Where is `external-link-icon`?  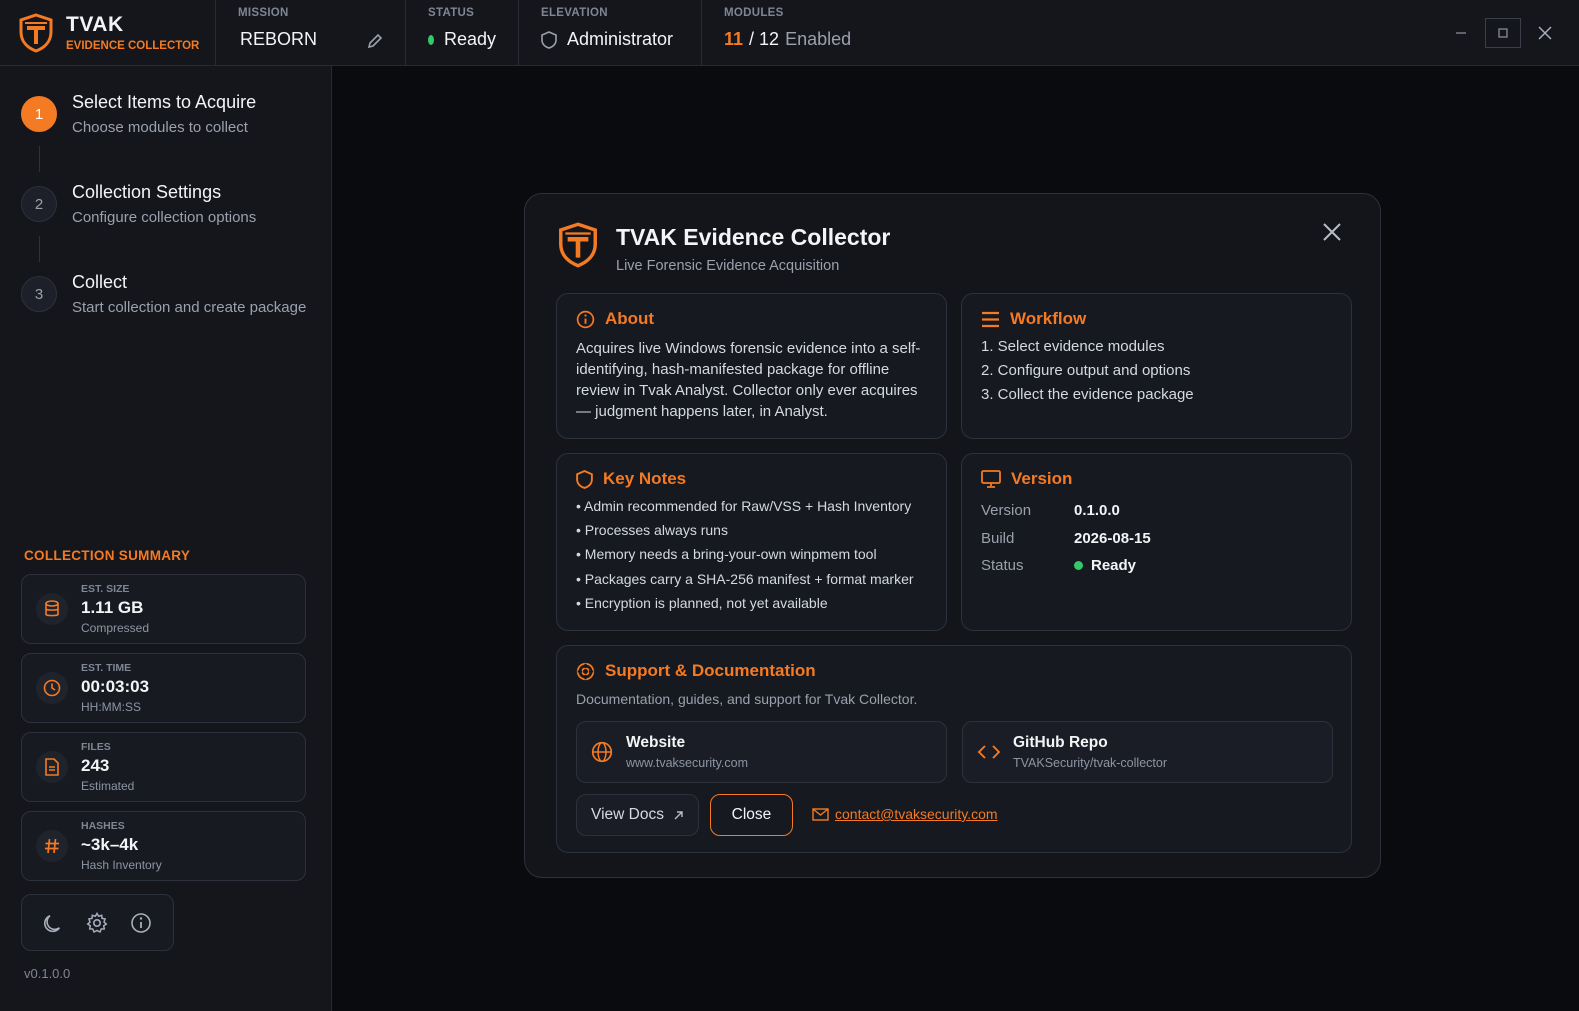
external-link-icon is located at coordinates (678, 814).